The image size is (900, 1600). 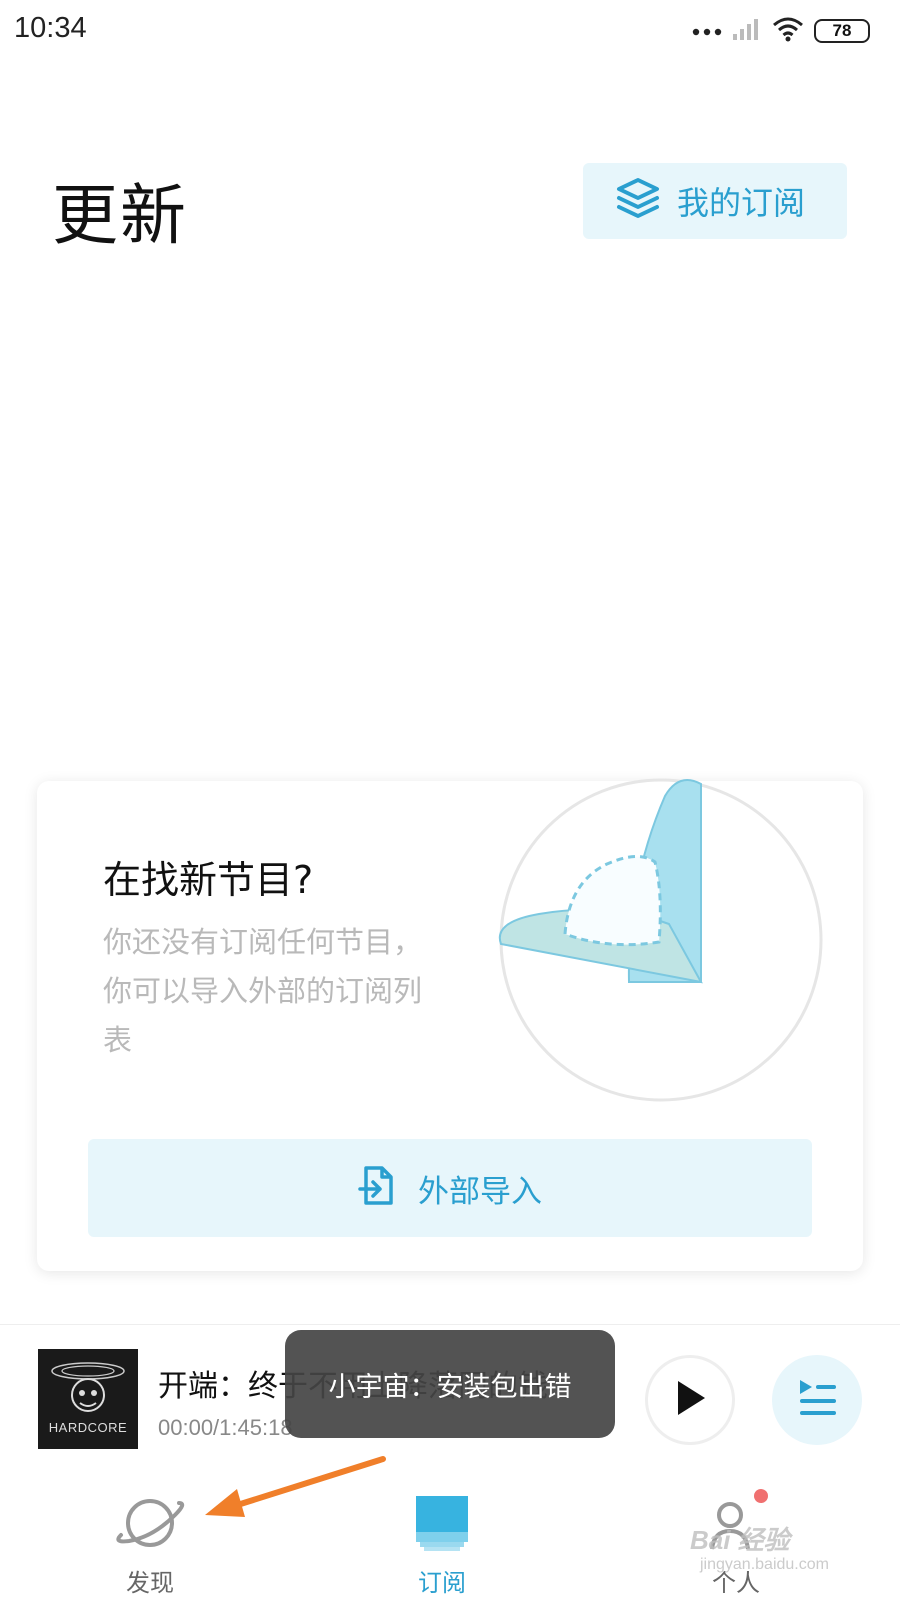 I want to click on nav-item-discover: 发现, so click(x=150, y=1537).